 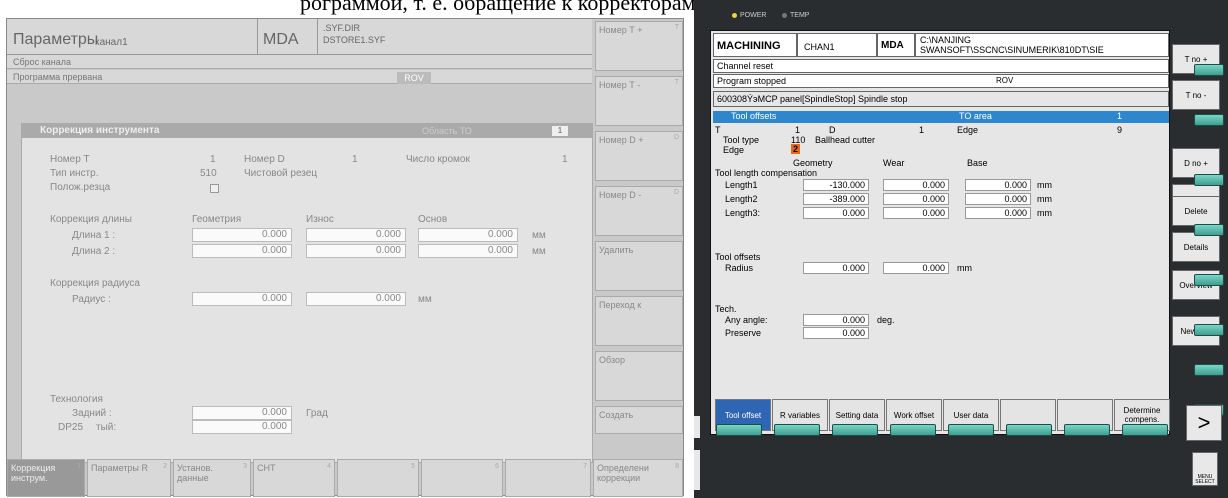 What do you see at coordinates (916, 199) in the screenshot?
I see `length2-wear-input: 0.000` at bounding box center [916, 199].